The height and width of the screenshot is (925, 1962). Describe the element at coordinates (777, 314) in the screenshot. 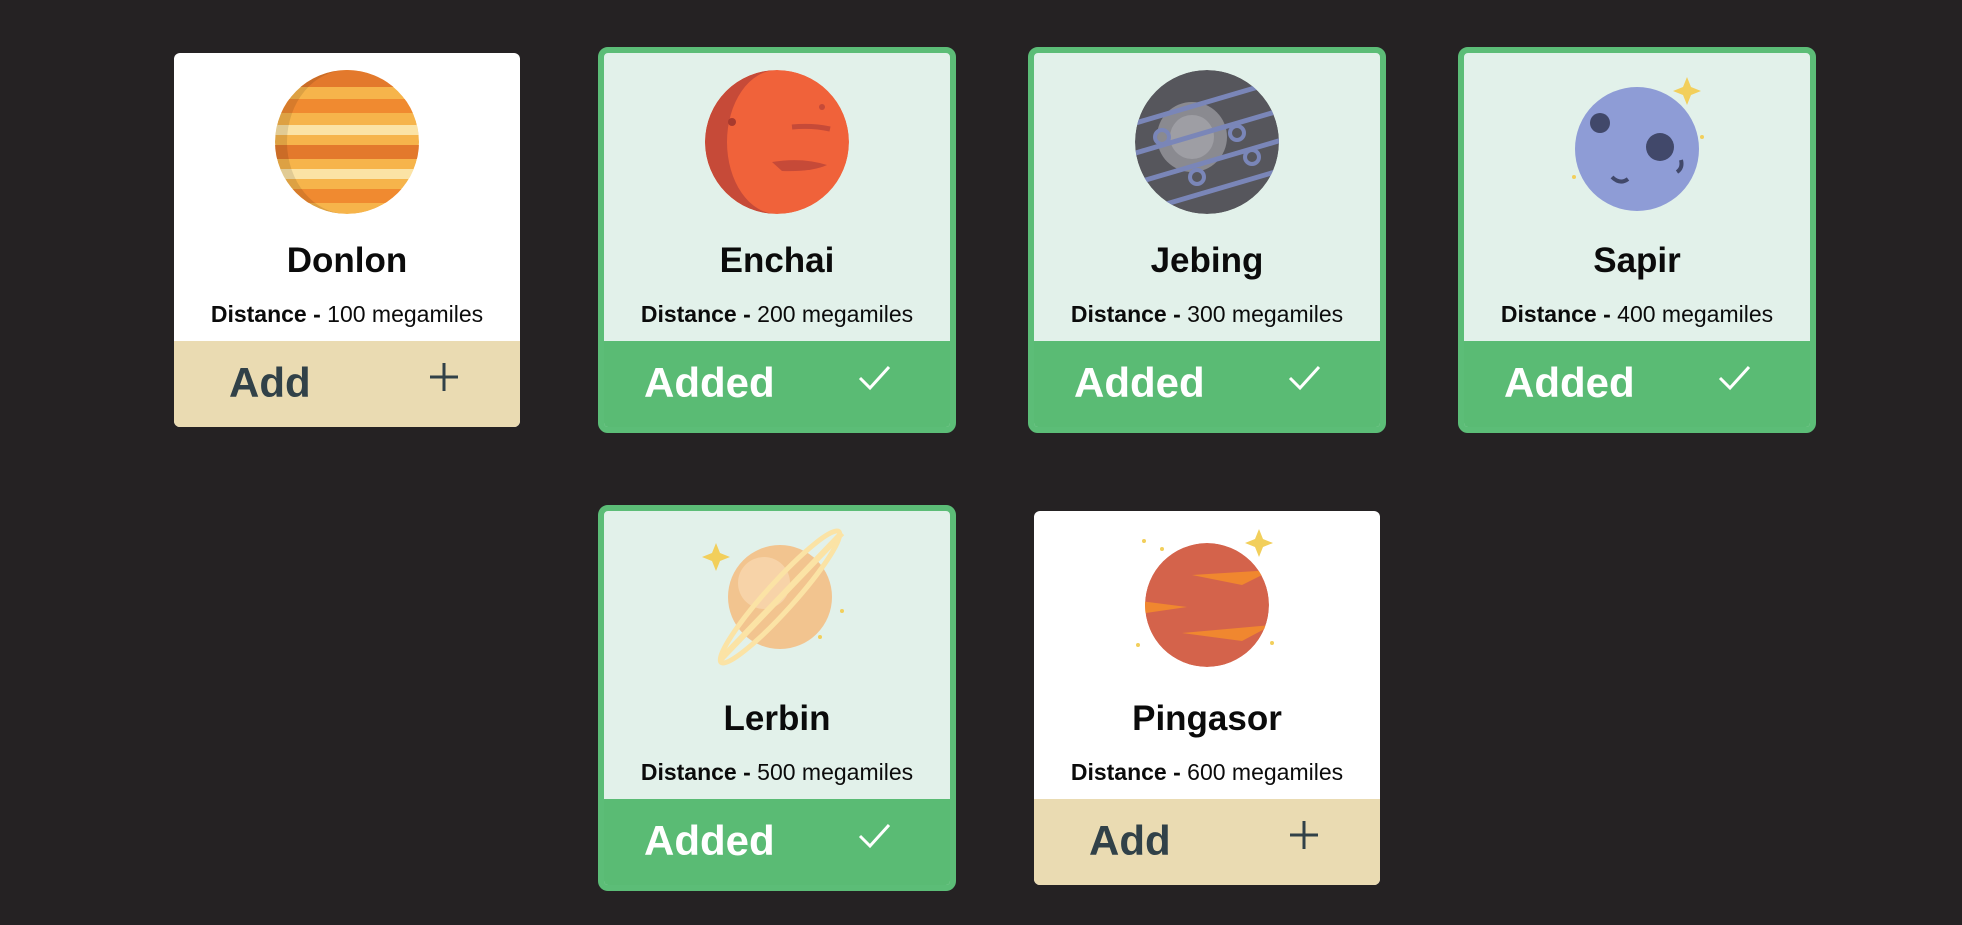

I see `planet-distance: Distance - 200 megamiles` at that location.